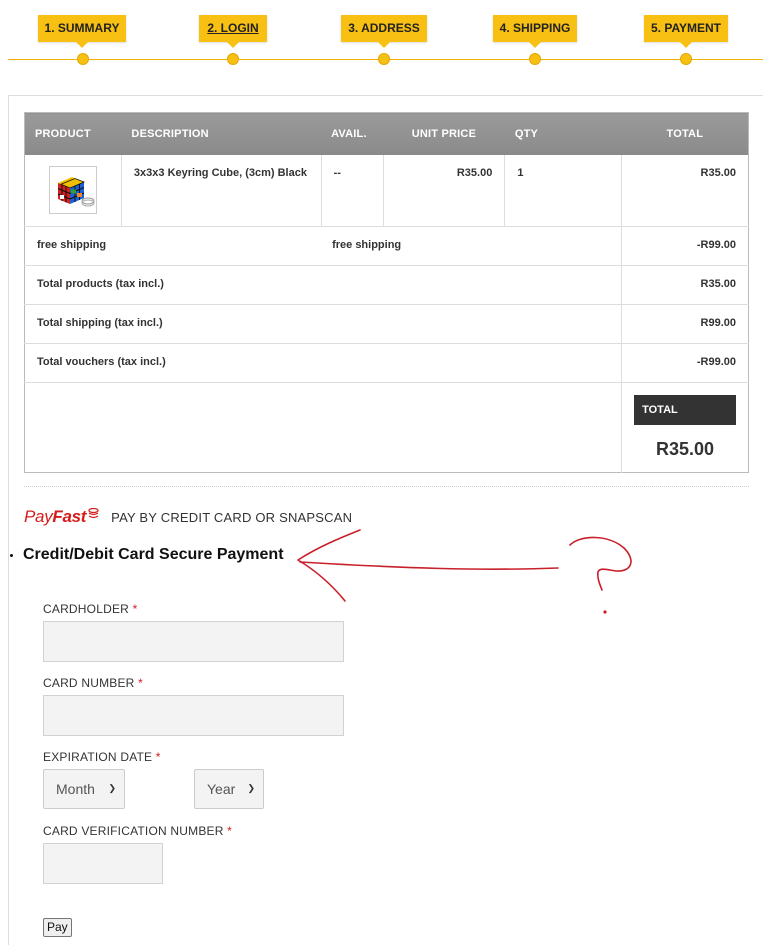  Describe the element at coordinates (11, 555) in the screenshot. I see `bullet-icon` at that location.